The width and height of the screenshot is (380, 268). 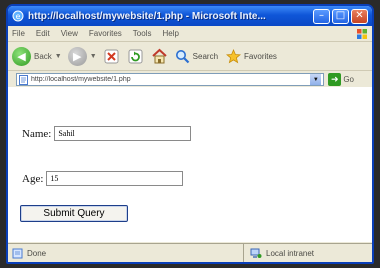 I want to click on favorites-star-icon, so click(x=234, y=55).